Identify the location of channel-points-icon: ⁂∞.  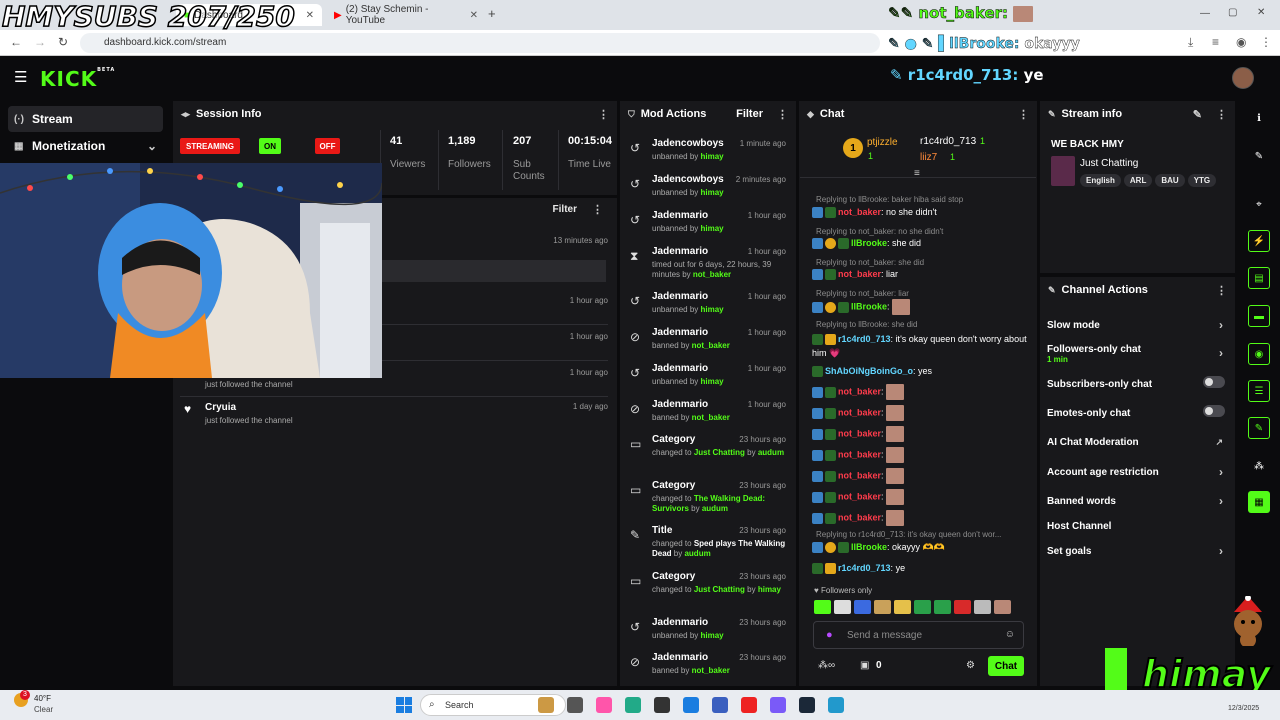
(826, 665).